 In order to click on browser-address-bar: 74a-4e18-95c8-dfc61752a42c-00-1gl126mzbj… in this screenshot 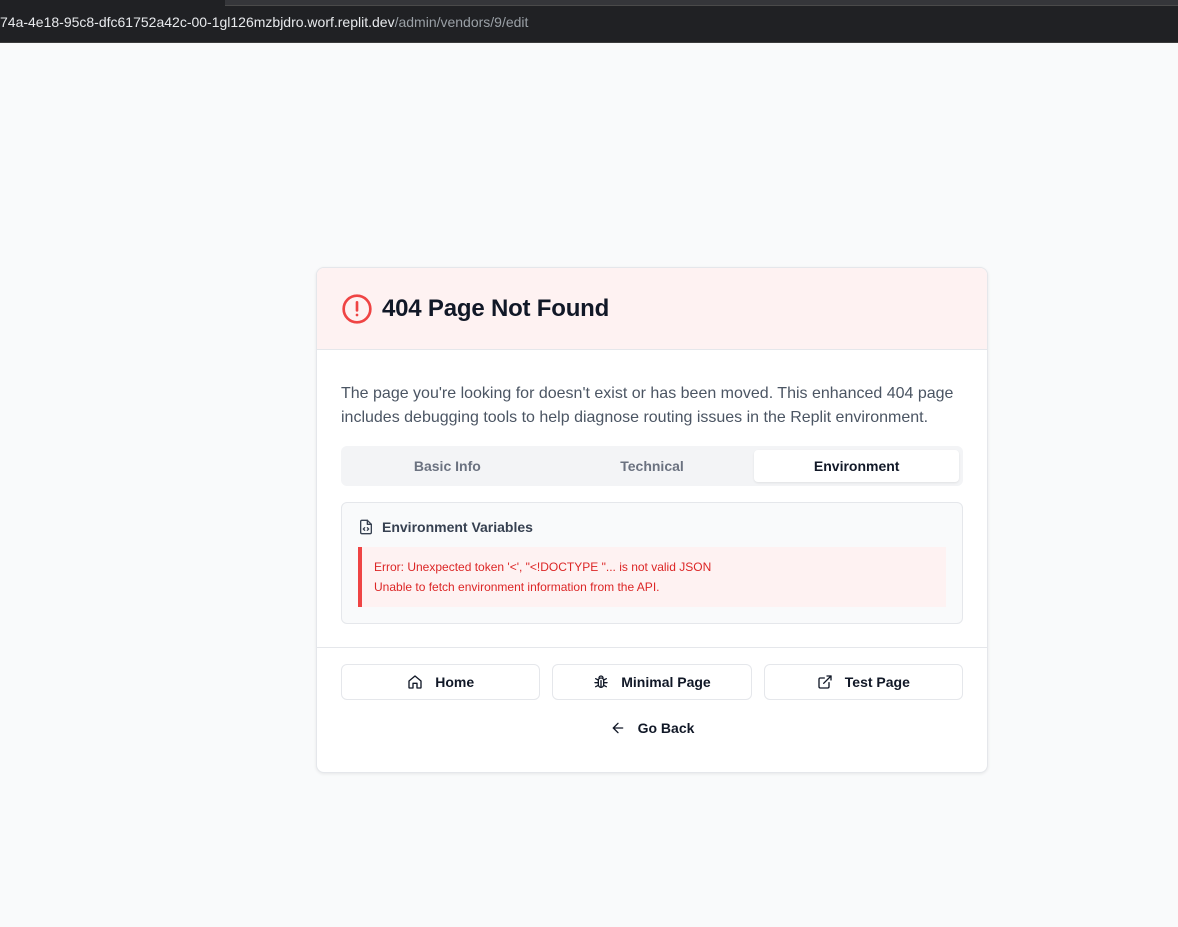, I will do `click(589, 21)`.